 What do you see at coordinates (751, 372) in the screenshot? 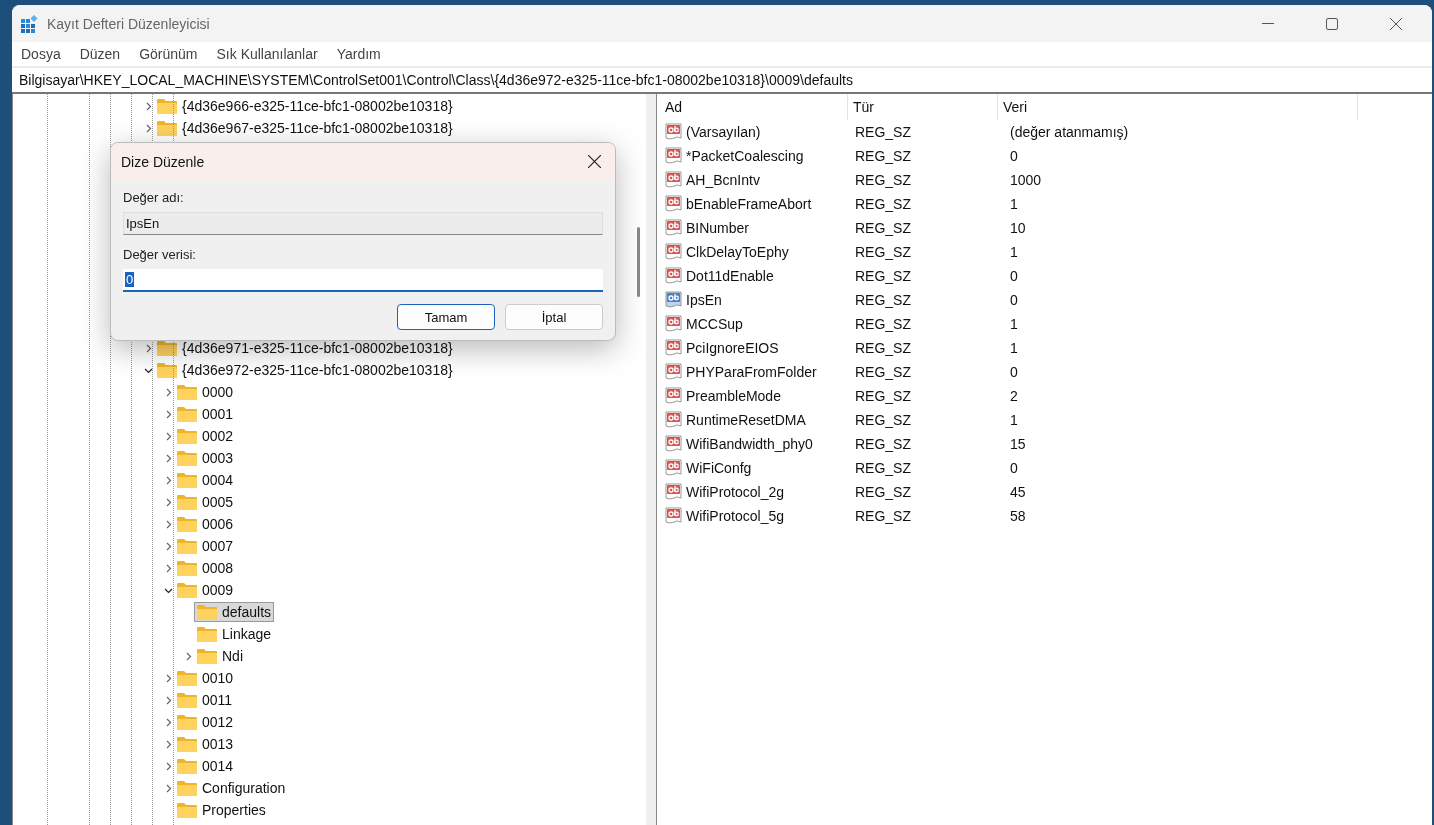
I see `value-name: PHYParaFromFolder` at bounding box center [751, 372].